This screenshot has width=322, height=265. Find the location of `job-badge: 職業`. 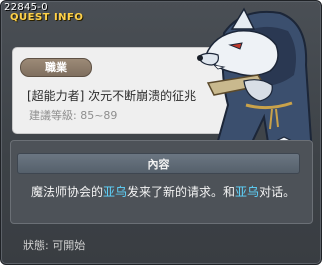

job-badge: 職業 is located at coordinates (56, 67).